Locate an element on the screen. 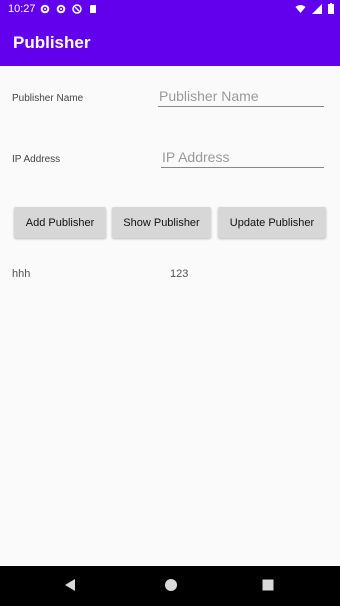  battery-icon is located at coordinates (331, 8).